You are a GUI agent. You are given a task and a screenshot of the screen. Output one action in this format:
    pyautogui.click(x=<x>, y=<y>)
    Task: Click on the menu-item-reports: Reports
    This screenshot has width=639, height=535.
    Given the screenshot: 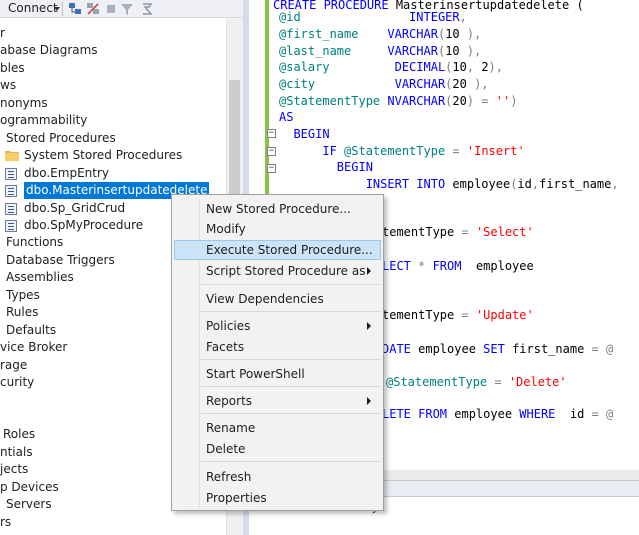 What is the action you would take?
    pyautogui.click(x=277, y=401)
    